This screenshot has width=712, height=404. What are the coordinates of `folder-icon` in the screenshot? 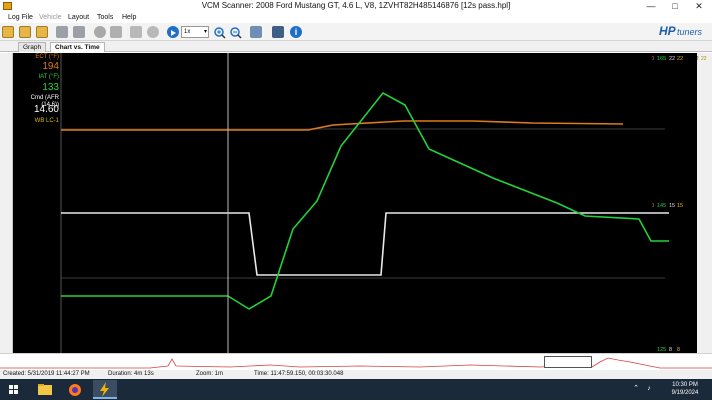 It's located at (45, 389).